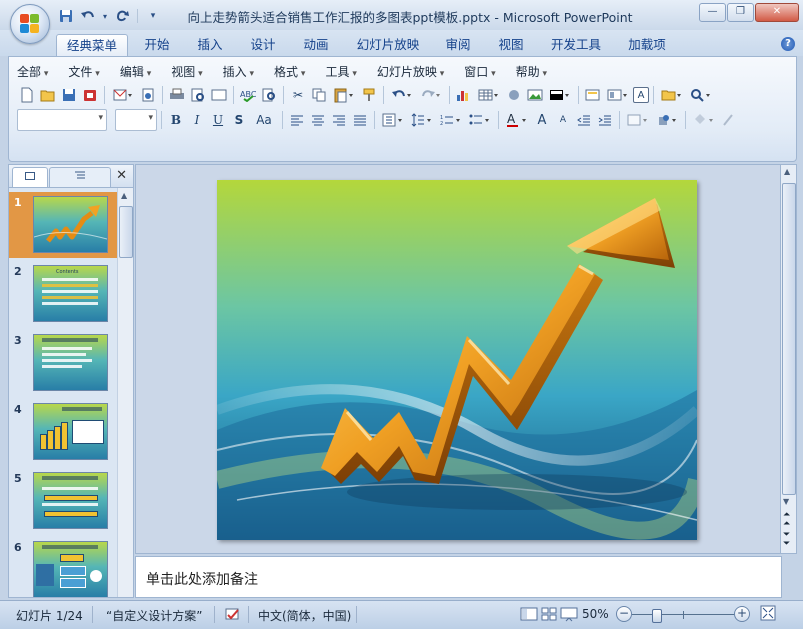 This screenshot has width=803, height=629. I want to click on zoom-slider, so click(684, 616).